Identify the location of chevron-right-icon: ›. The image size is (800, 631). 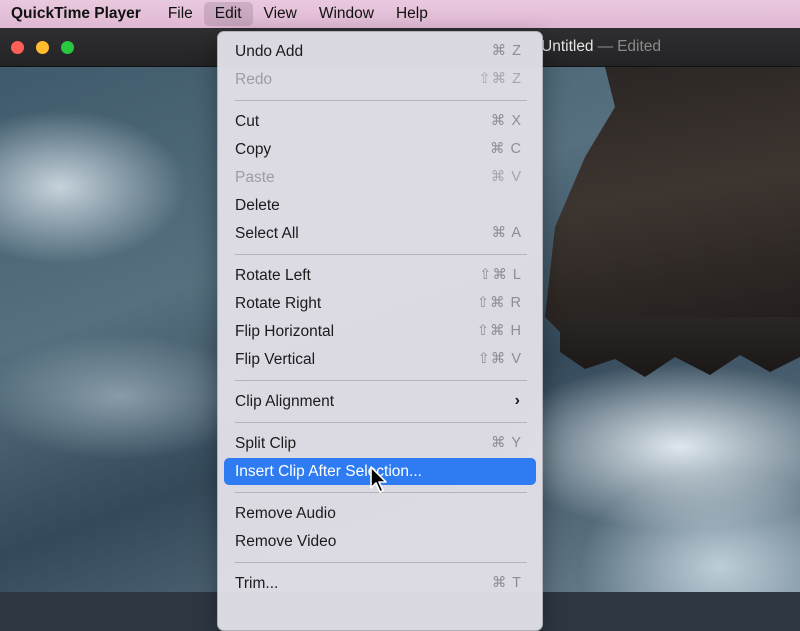
(517, 400).